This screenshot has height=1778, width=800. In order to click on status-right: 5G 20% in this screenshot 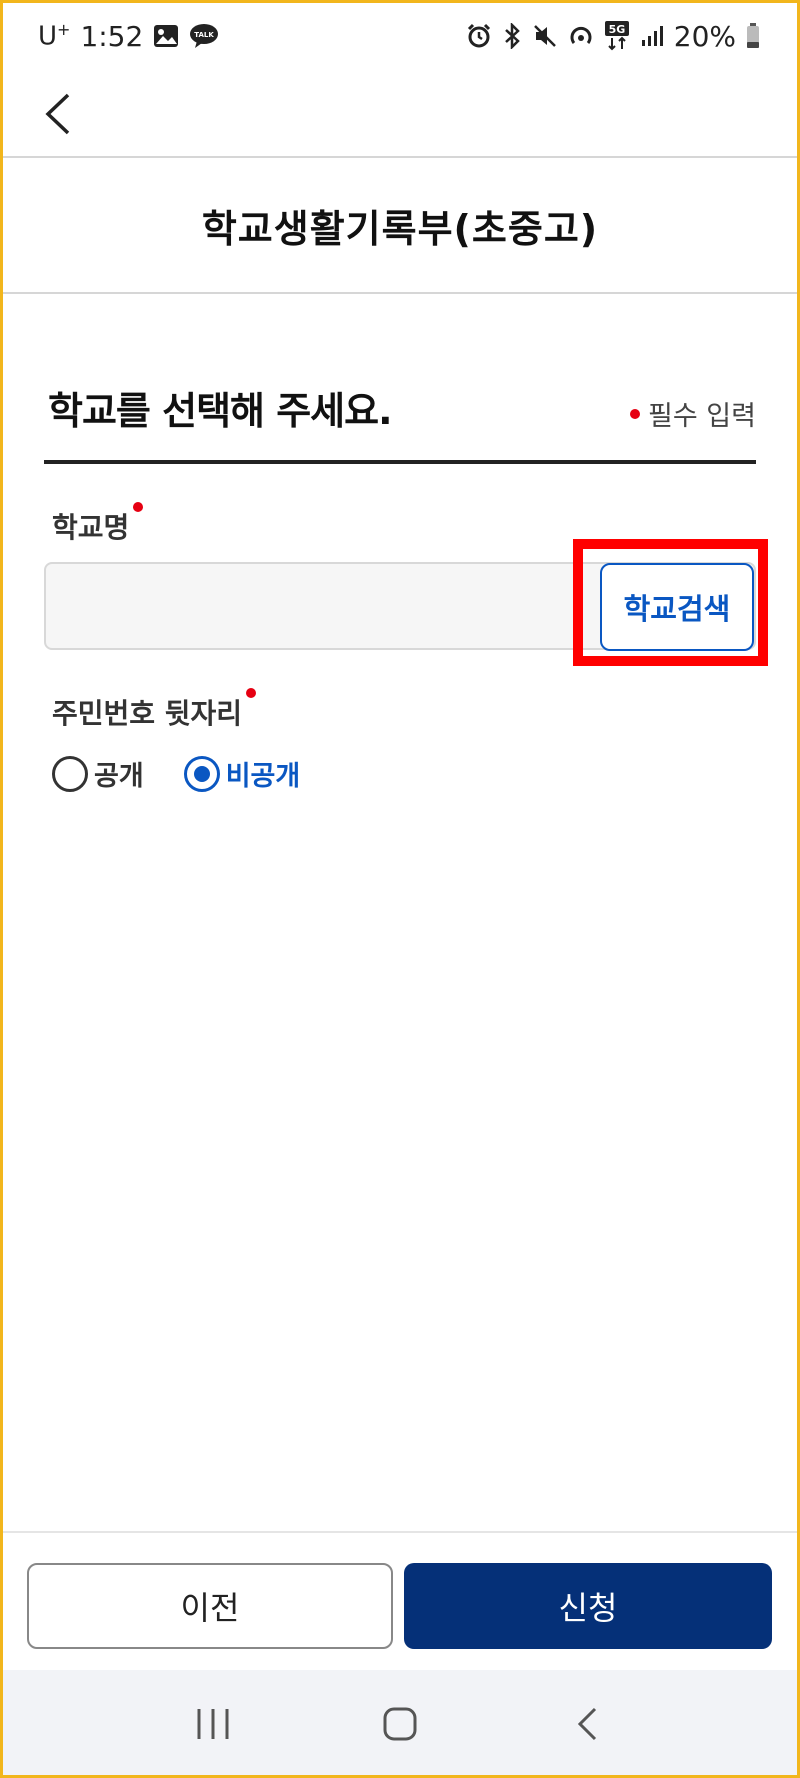, I will do `click(613, 36)`.